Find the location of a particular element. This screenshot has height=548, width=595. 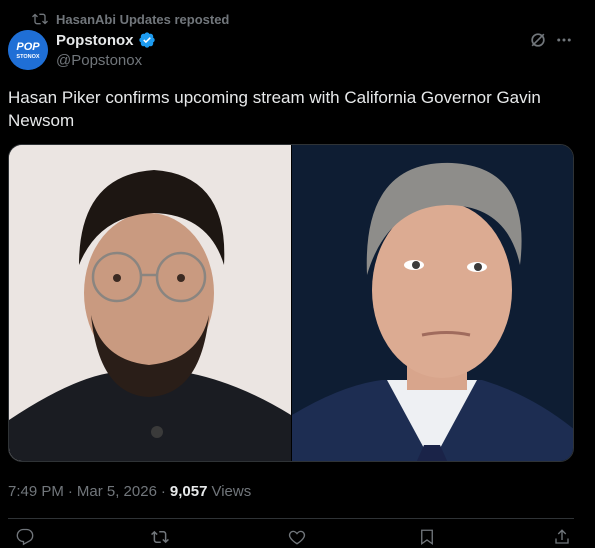

avatar: POP STONOX is located at coordinates (28, 50).